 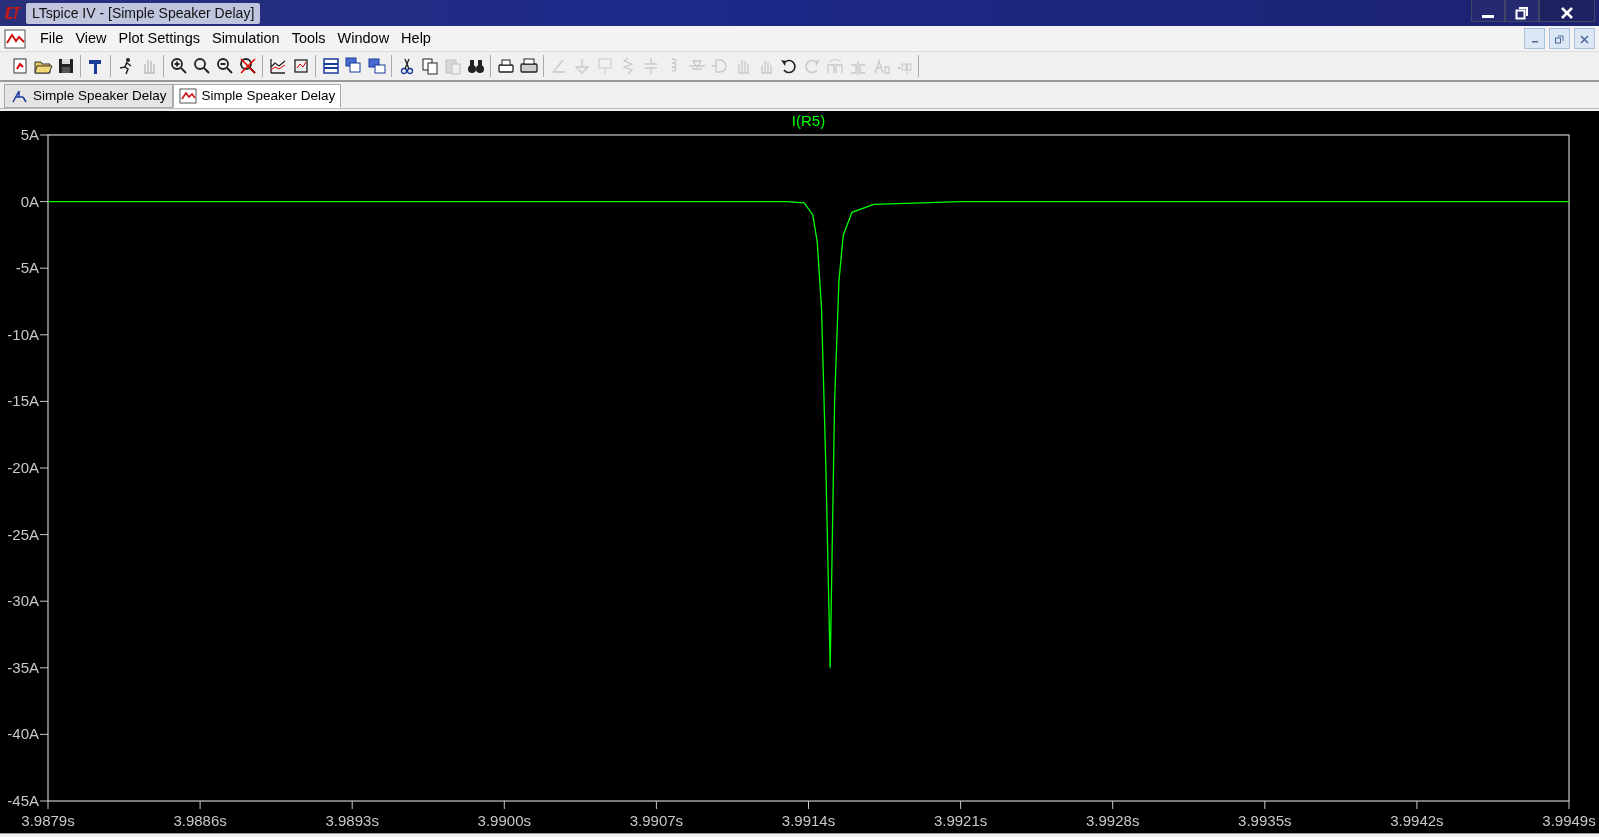 I want to click on x-axis-label: 3.9942s, so click(x=1417, y=820).